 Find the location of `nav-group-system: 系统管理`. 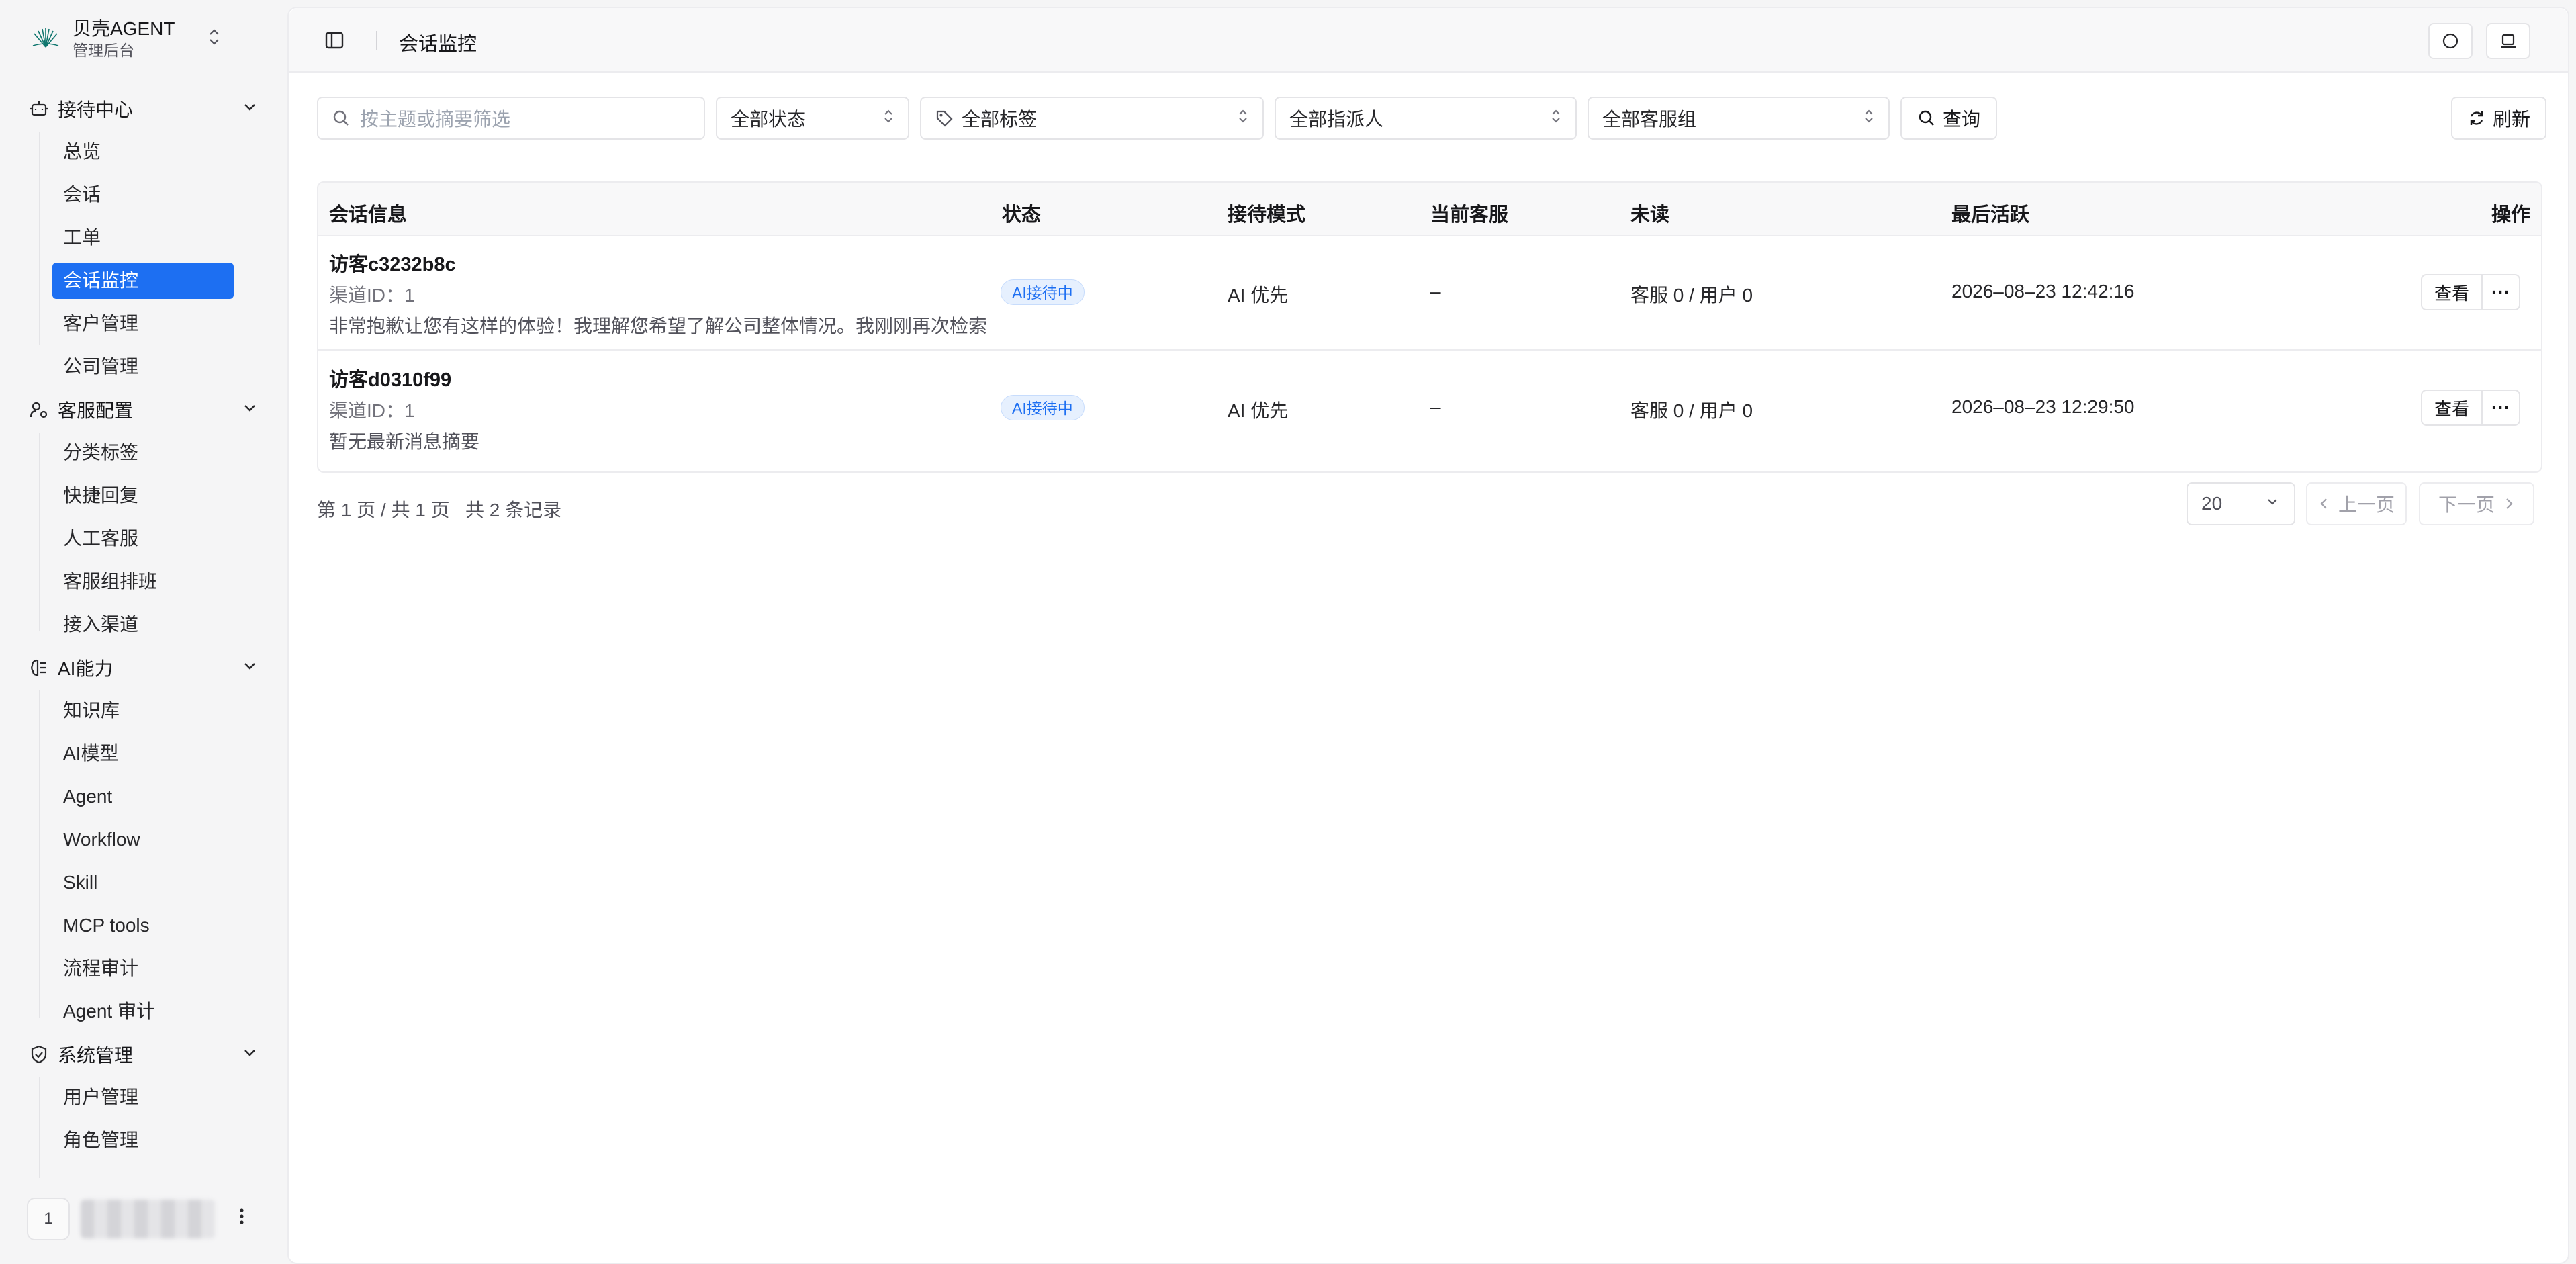

nav-group-system: 系统管理 is located at coordinates (143, 1054).